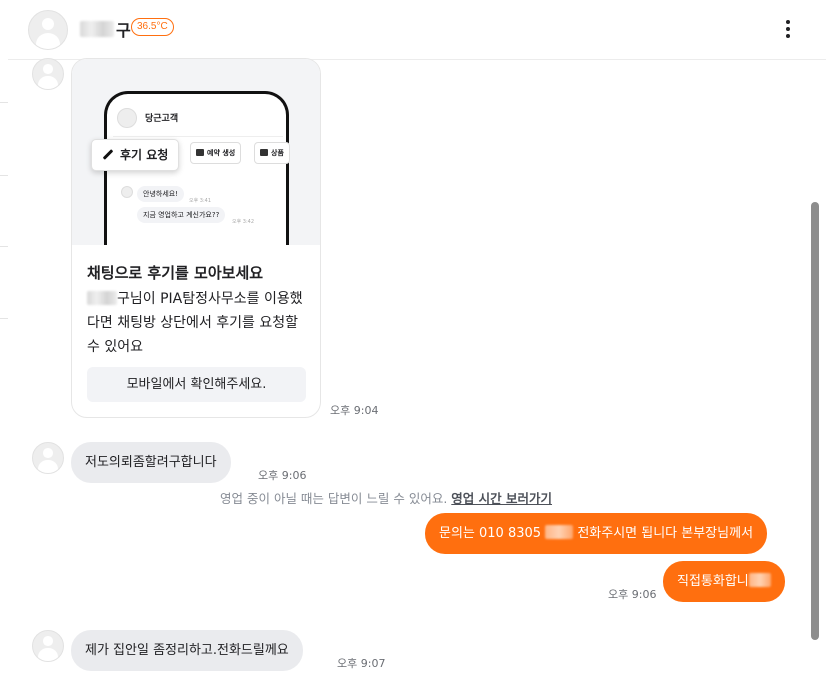 The image size is (826, 700). Describe the element at coordinates (4, 380) in the screenshot. I see `side-pane-edge` at that location.